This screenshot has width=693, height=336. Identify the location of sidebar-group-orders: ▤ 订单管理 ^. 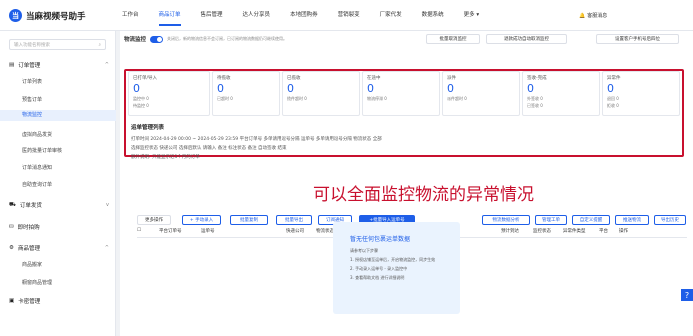
(59, 65).